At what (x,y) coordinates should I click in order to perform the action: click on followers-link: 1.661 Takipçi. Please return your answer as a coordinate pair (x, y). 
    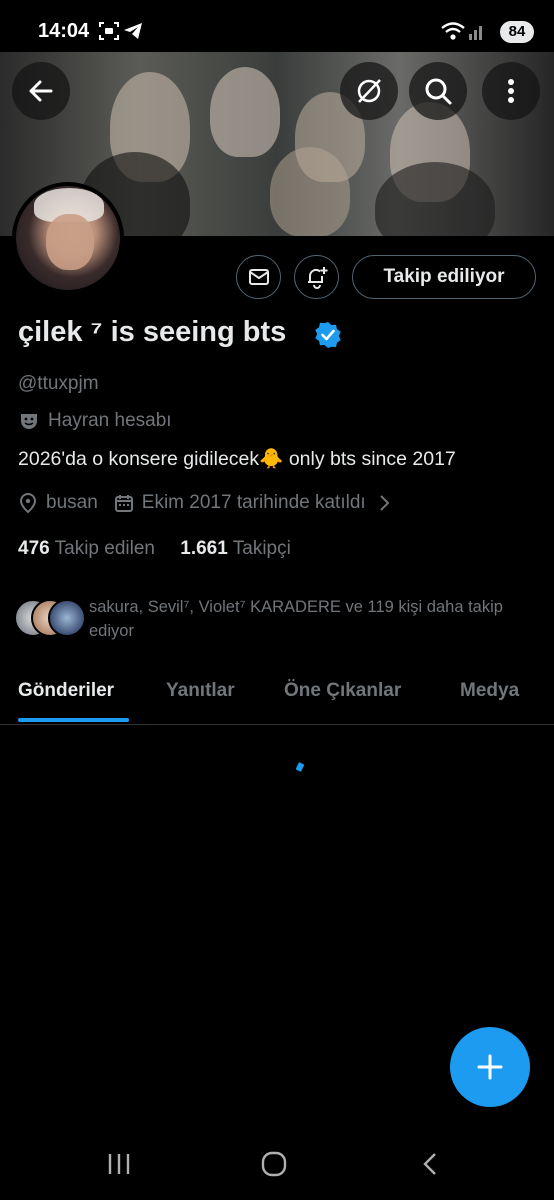
    Looking at the image, I should click on (235, 548).